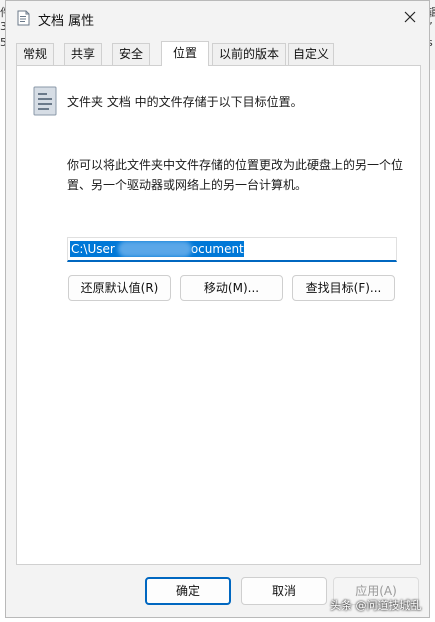  Describe the element at coordinates (66, 21) in the screenshot. I see `window-title: 文档 属性` at that location.